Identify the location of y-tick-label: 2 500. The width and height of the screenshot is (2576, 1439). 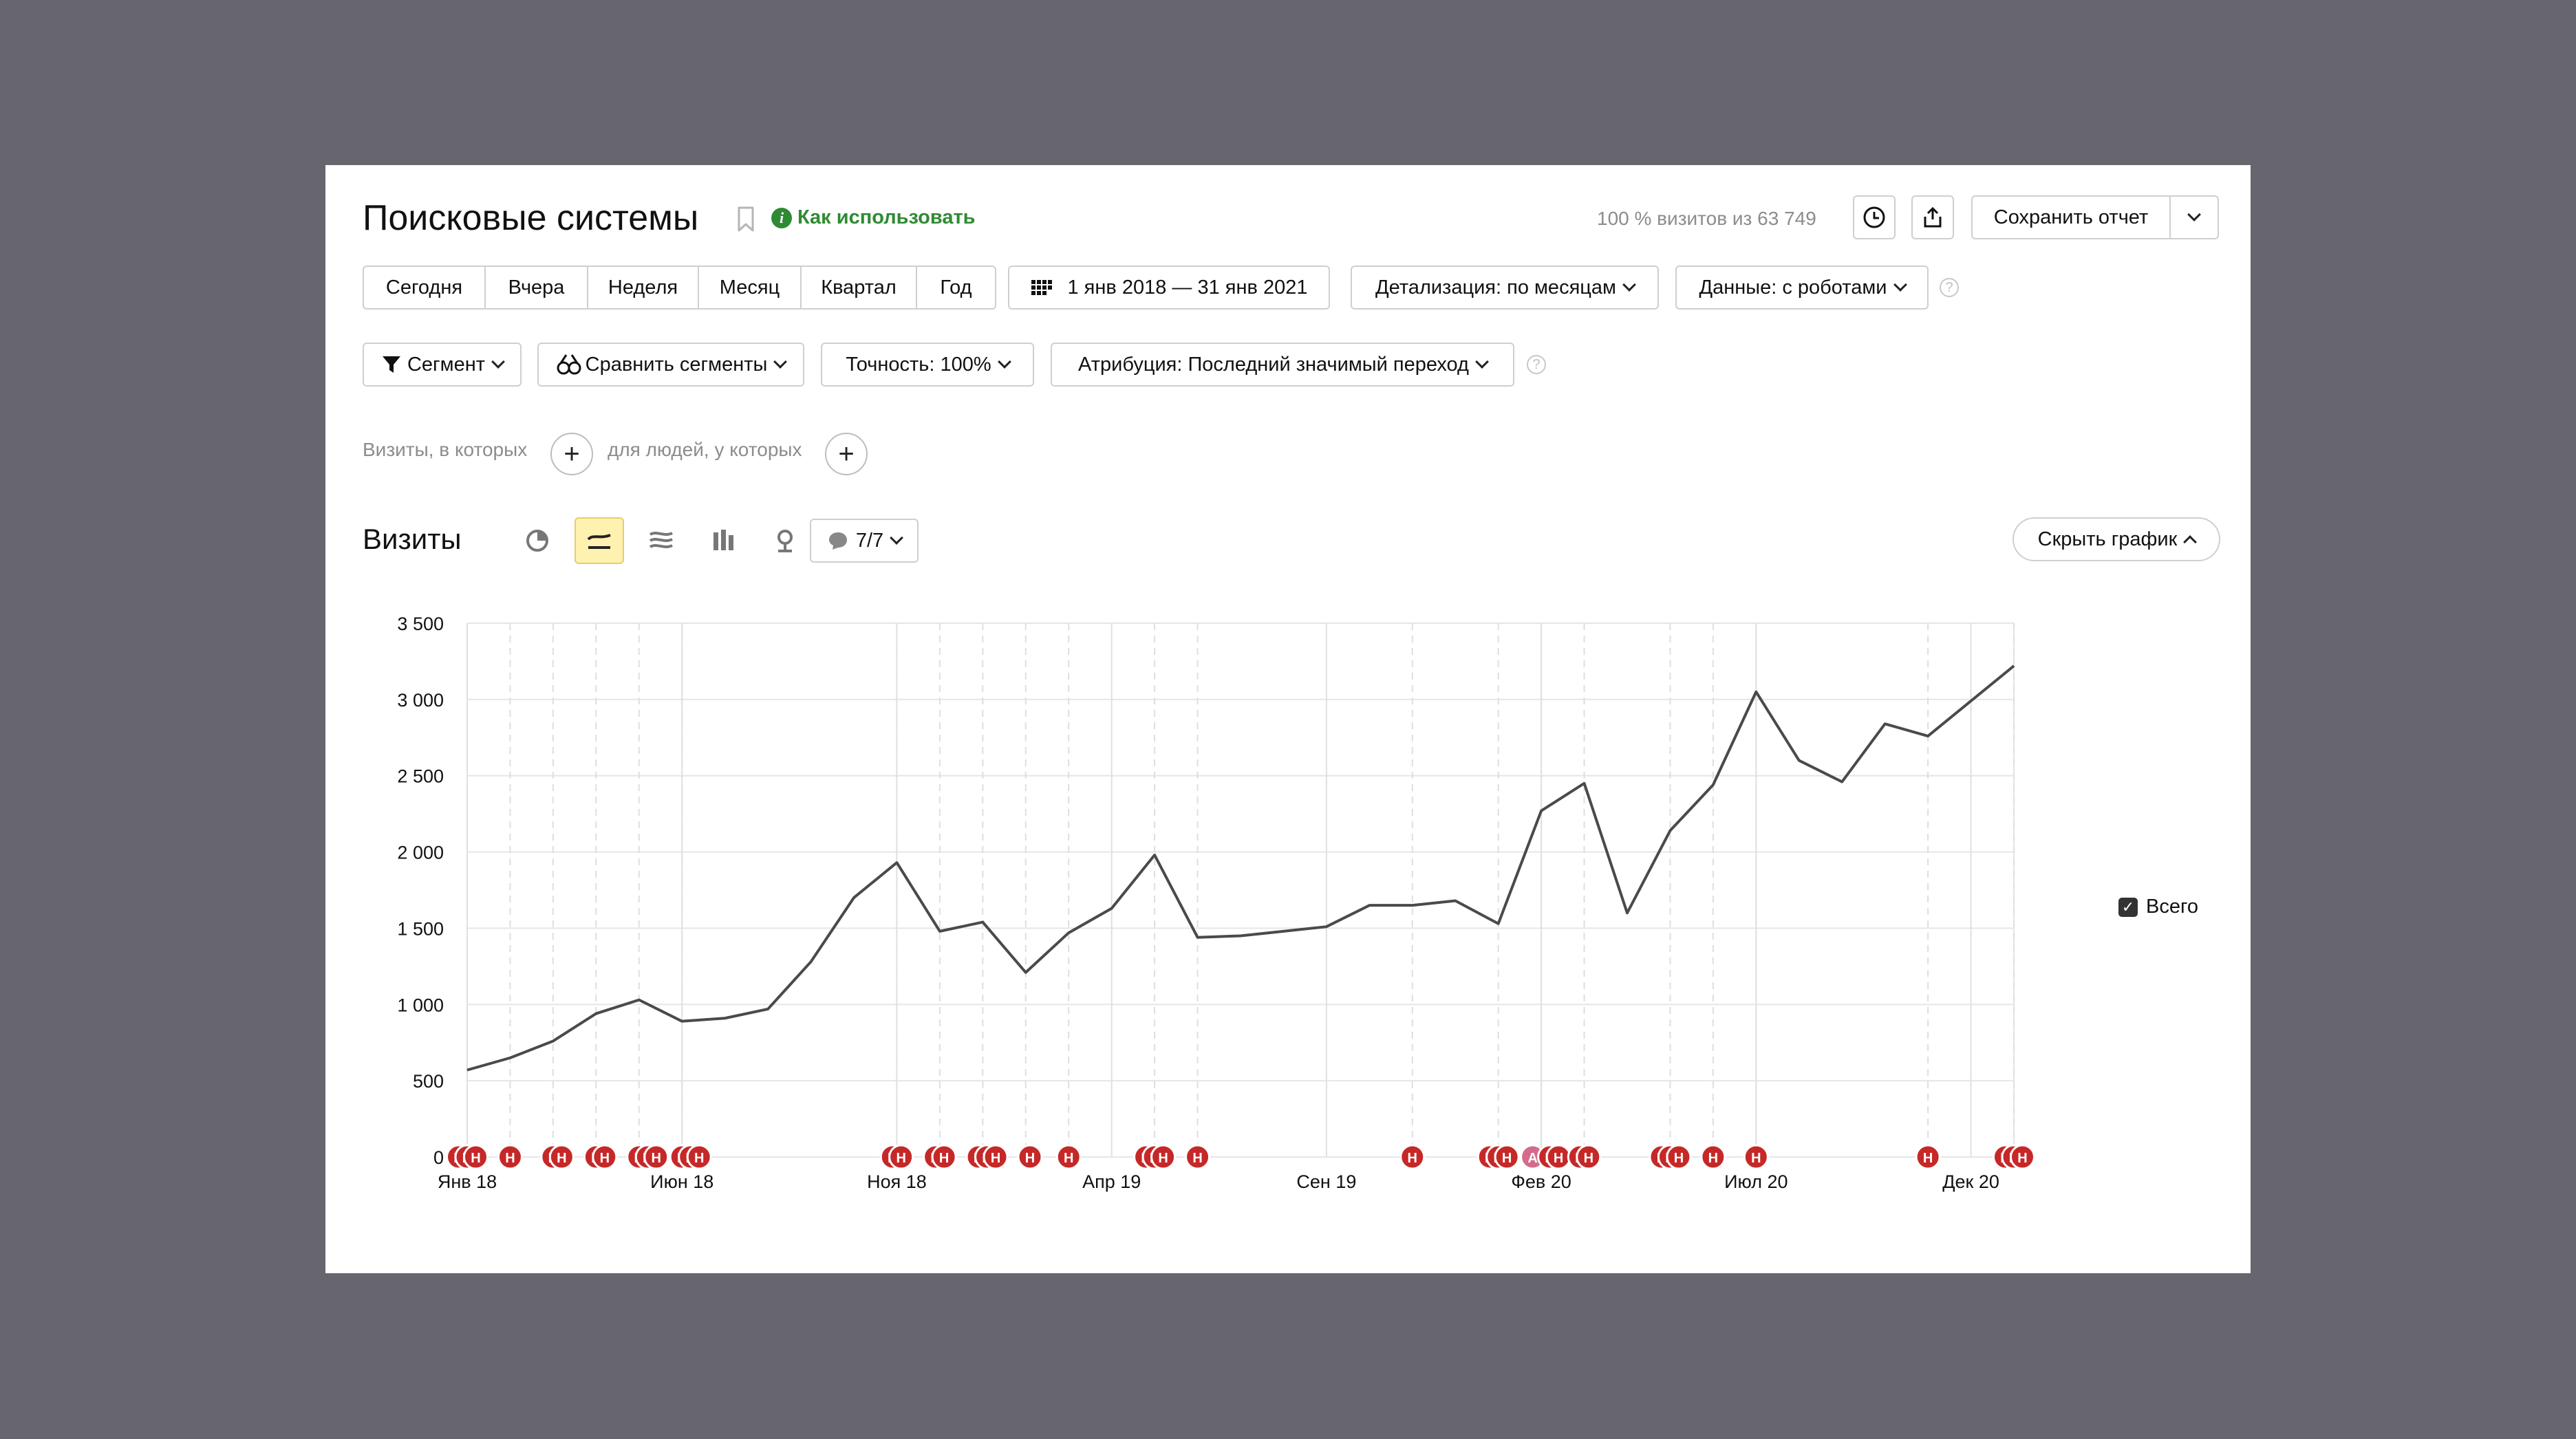
(421, 777).